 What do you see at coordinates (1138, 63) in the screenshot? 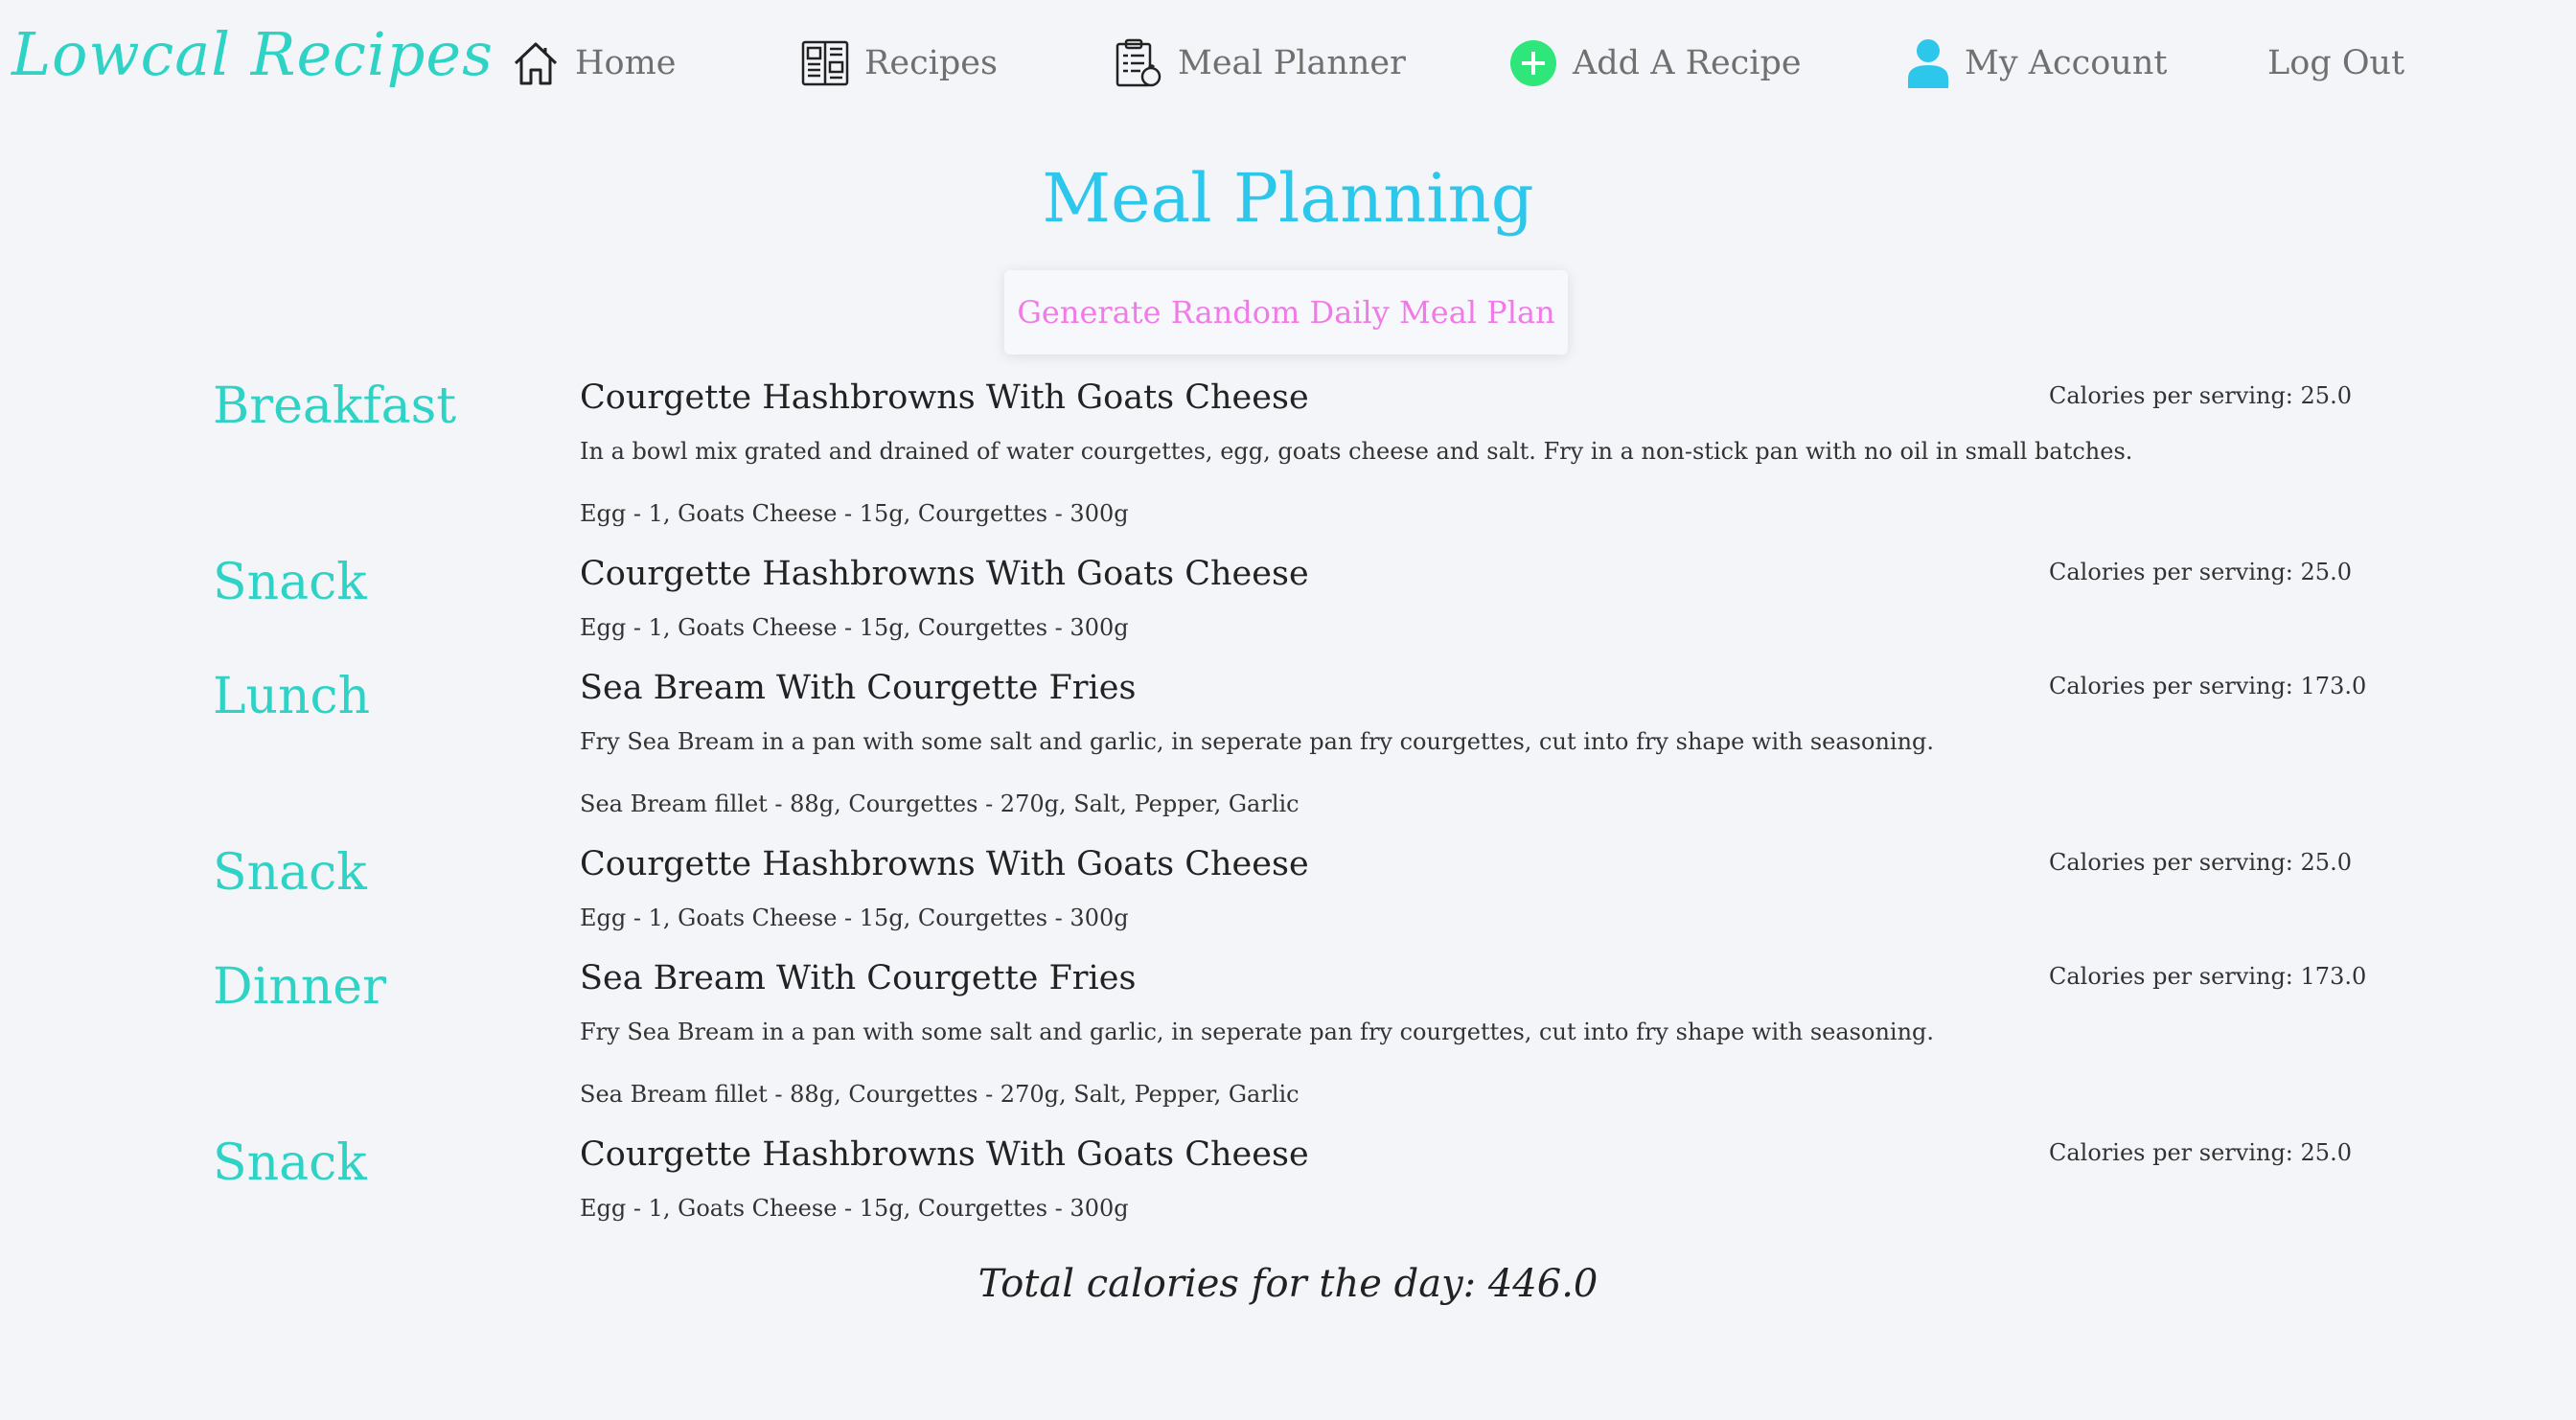
I see `clipboard-icon` at bounding box center [1138, 63].